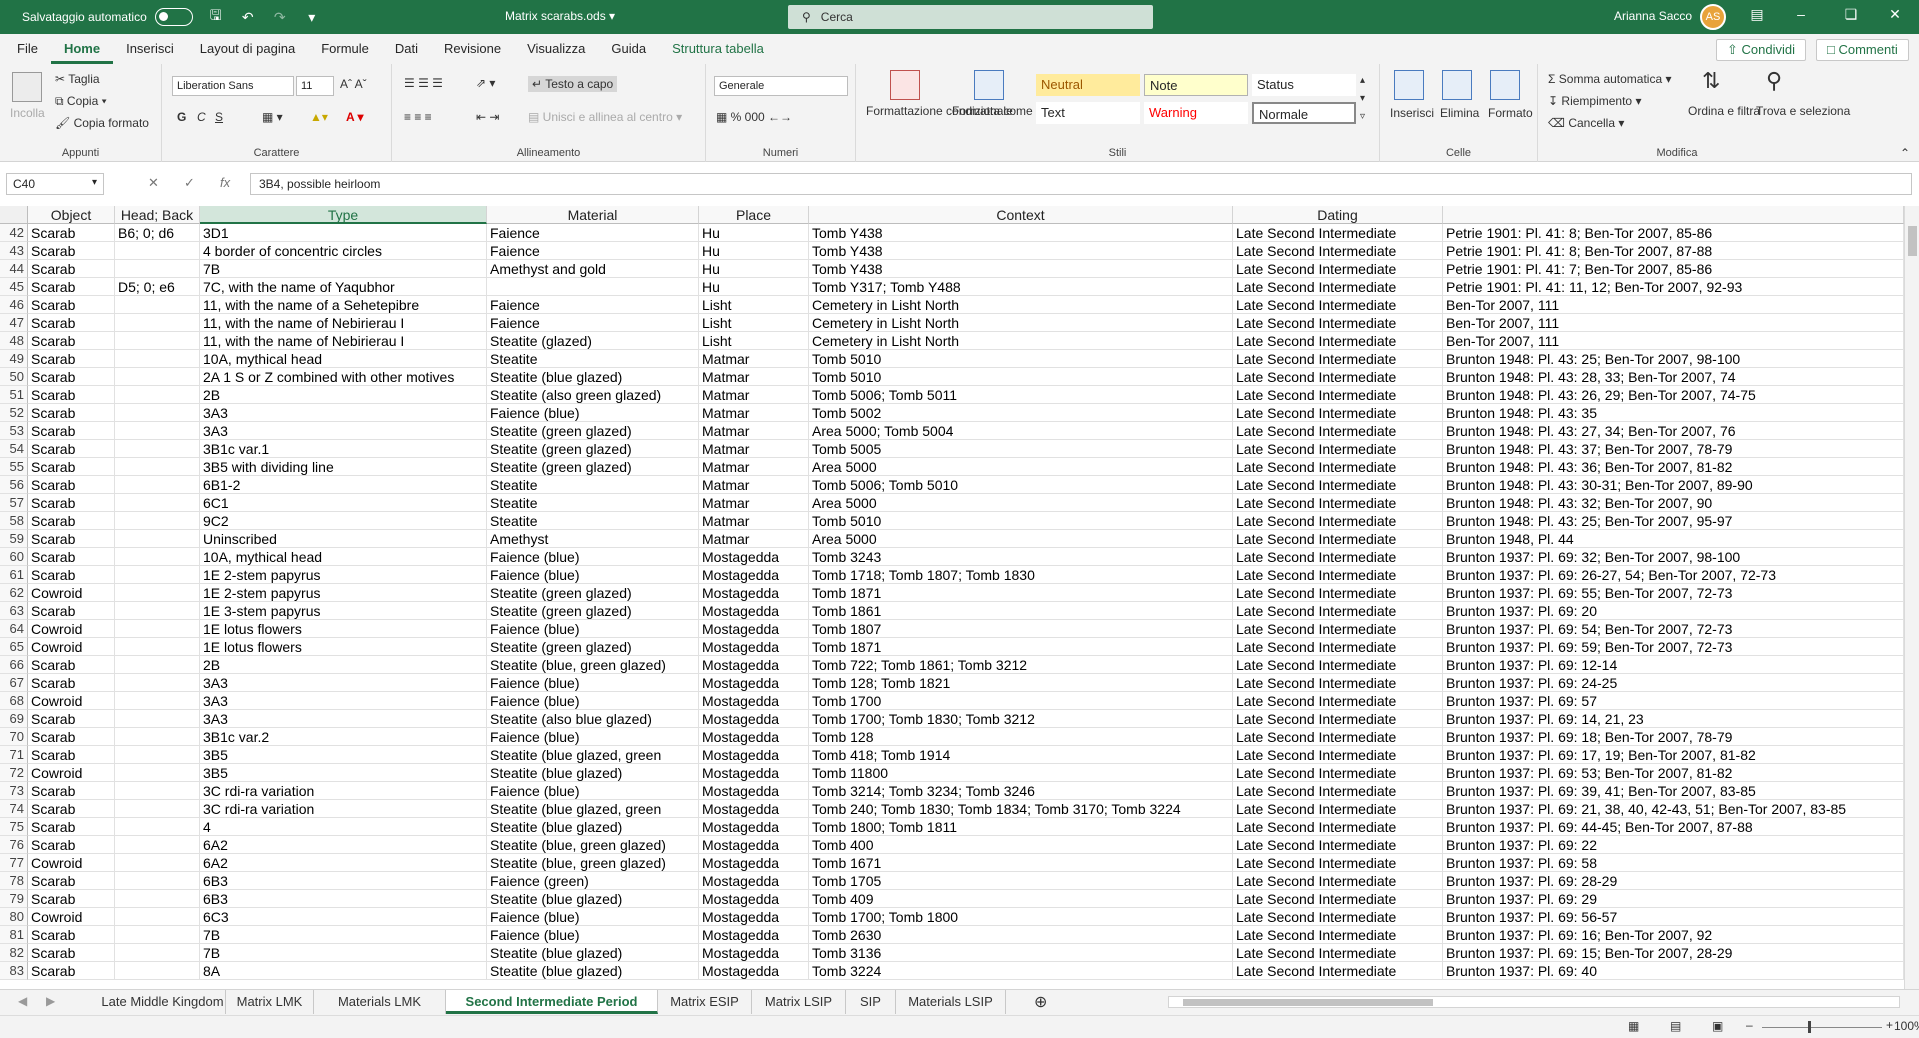 The image size is (1919, 1038). What do you see at coordinates (593, 323) in the screenshot?
I see `cell-material: Faience` at bounding box center [593, 323].